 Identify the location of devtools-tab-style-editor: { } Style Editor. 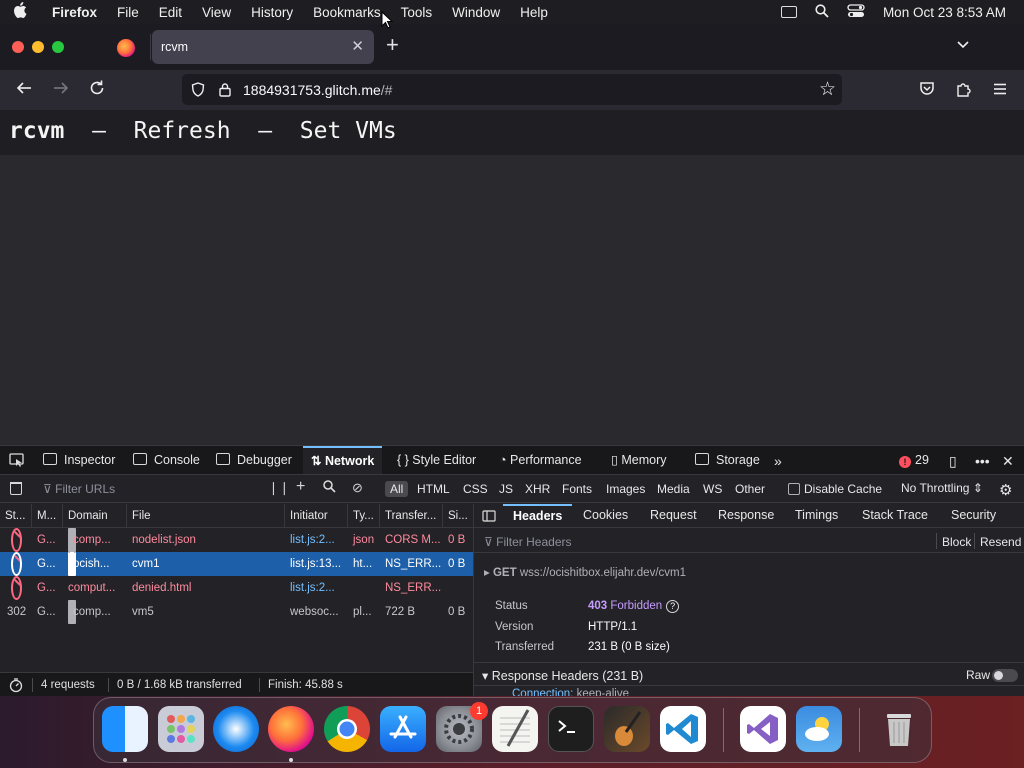
(436, 460).